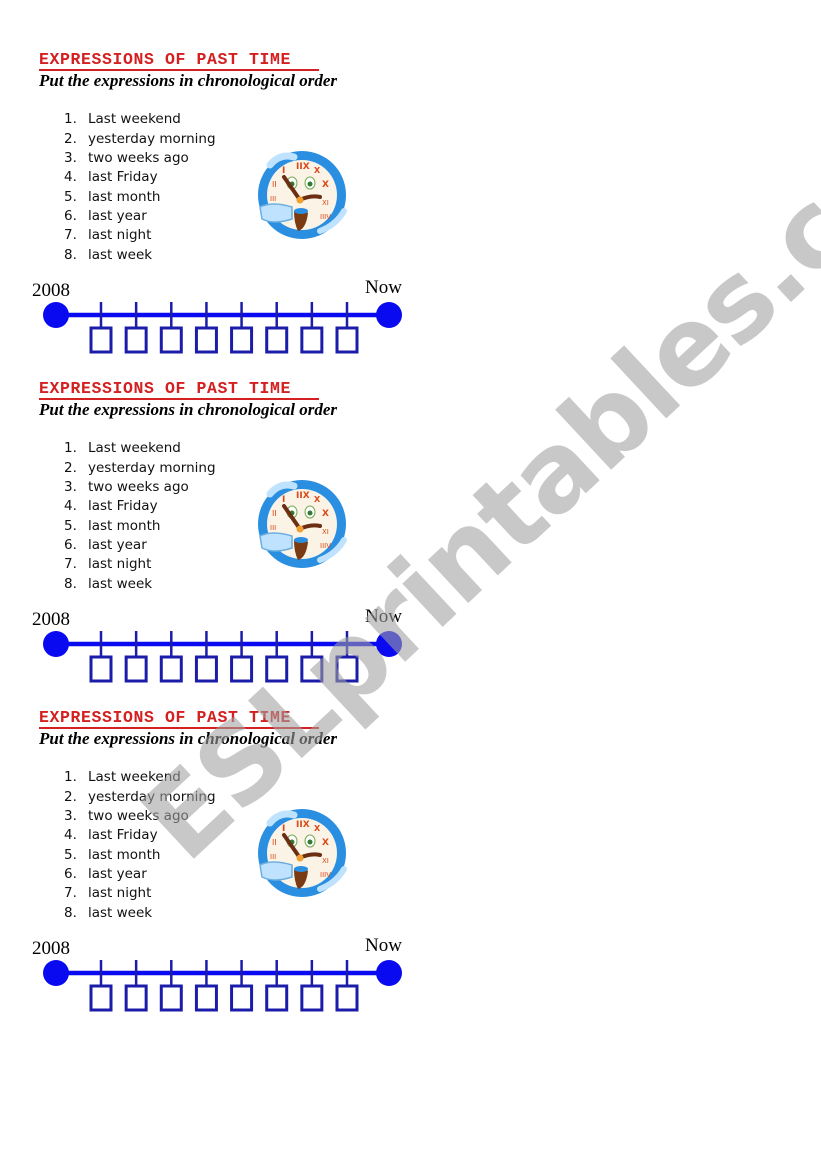  Describe the element at coordinates (222, 986) in the screenshot. I see `timeline` at that location.